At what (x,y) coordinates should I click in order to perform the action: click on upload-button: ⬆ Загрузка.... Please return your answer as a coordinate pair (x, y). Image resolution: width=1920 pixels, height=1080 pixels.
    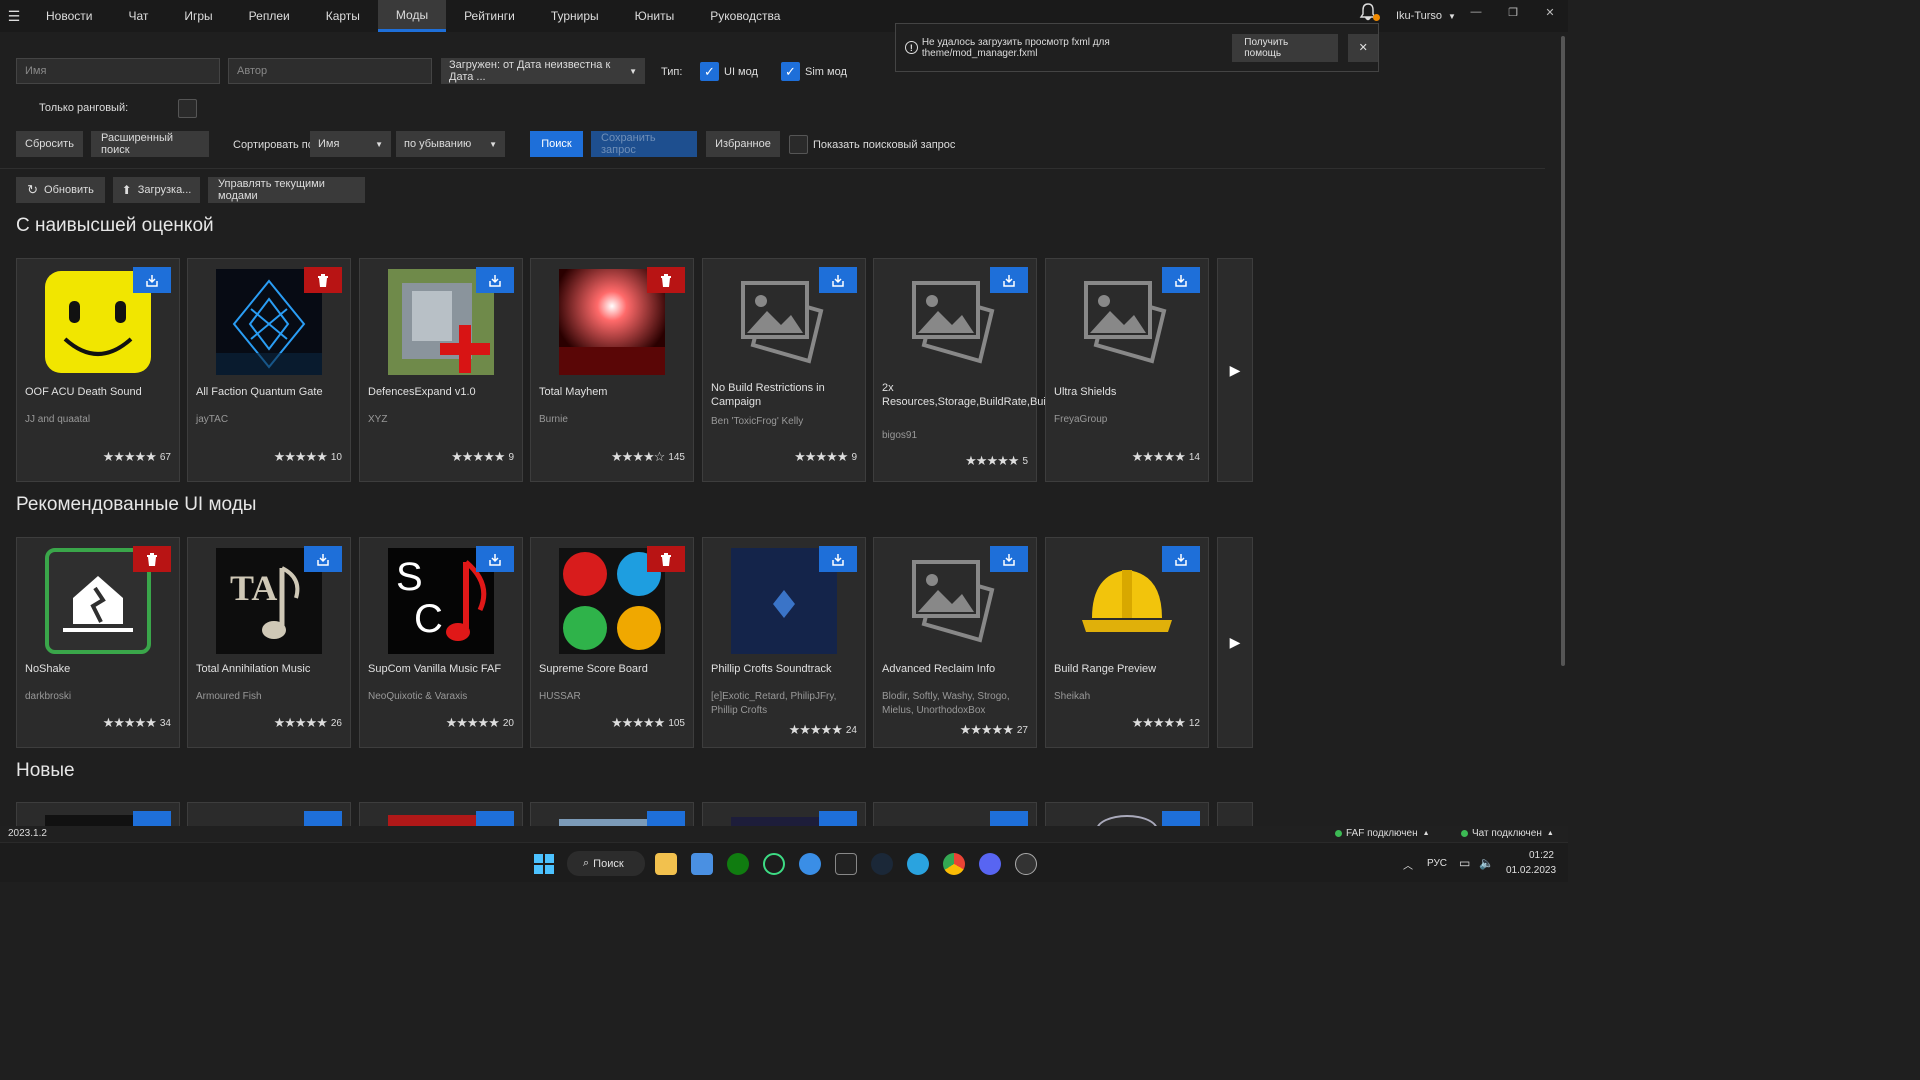
    Looking at the image, I should click on (156, 190).